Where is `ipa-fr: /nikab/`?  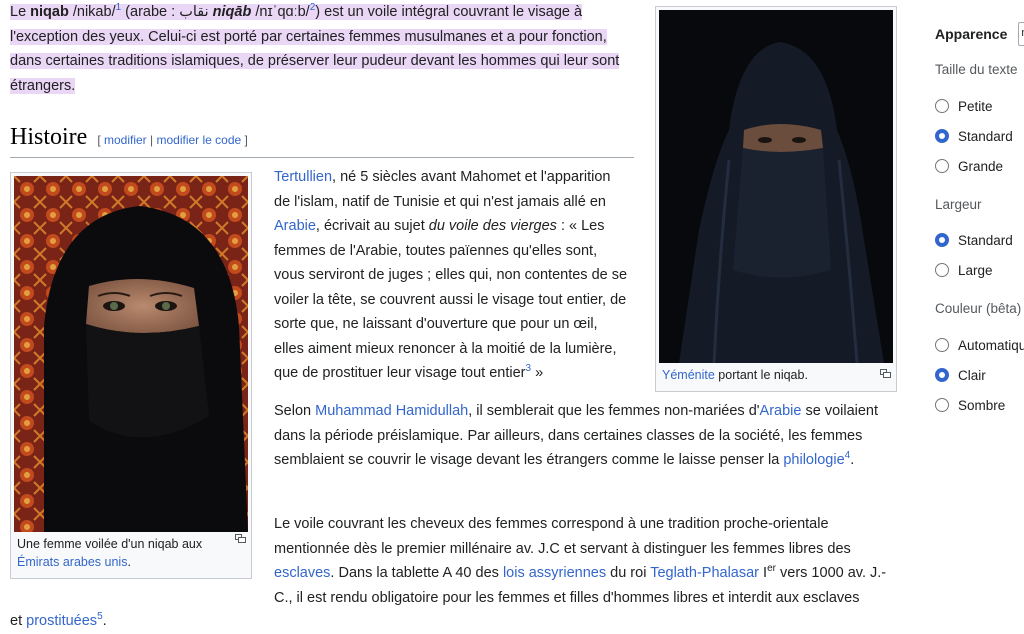
ipa-fr: /nikab/ is located at coordinates (92, 12).